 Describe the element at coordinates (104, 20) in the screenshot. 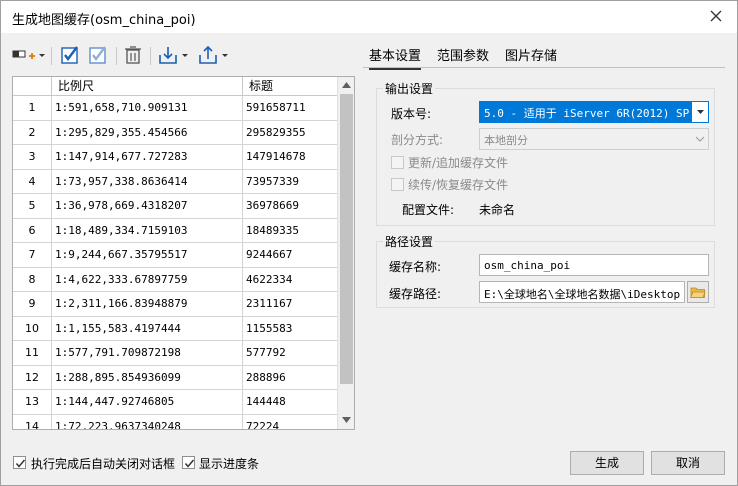

I see `window-title: 生成地图缓存(osm_china_poi)` at that location.